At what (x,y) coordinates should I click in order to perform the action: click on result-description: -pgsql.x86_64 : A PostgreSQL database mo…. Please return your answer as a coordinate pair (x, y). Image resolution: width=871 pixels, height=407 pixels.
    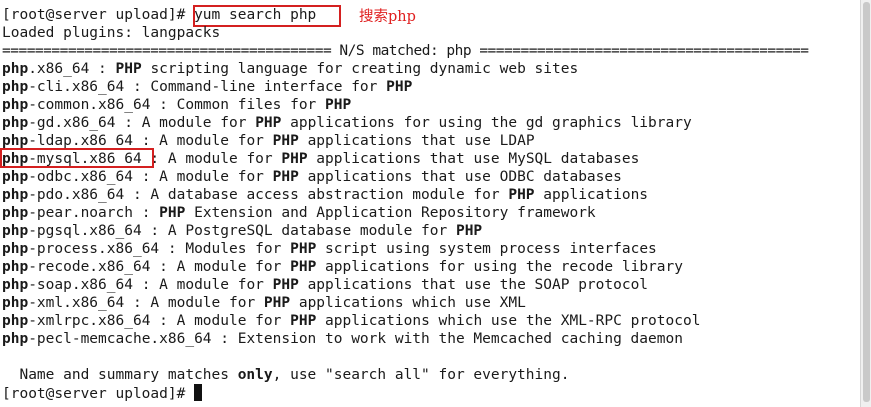
    Looking at the image, I should click on (242, 231).